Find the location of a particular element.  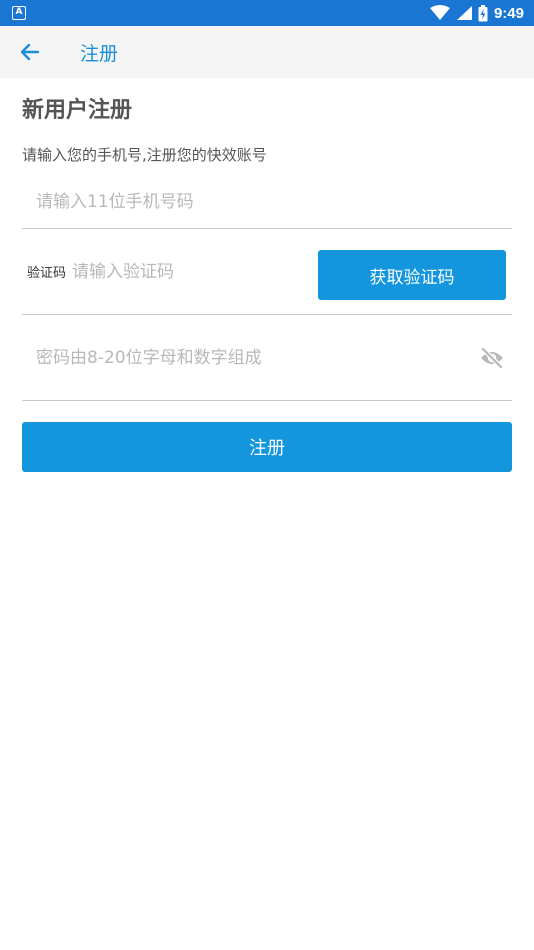

verification-code-field: 验证码 获取验证码 is located at coordinates (267, 272).